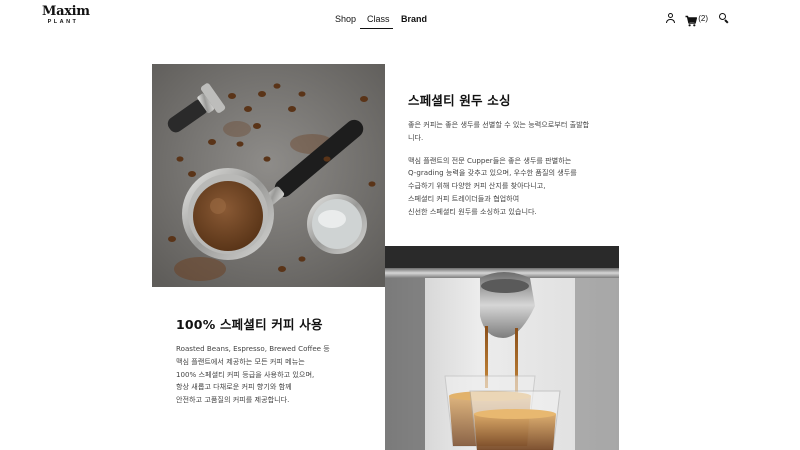  I want to click on body-line: 신선한 스페셜티 원두를 소싱하고 있습니다., so click(472, 211).